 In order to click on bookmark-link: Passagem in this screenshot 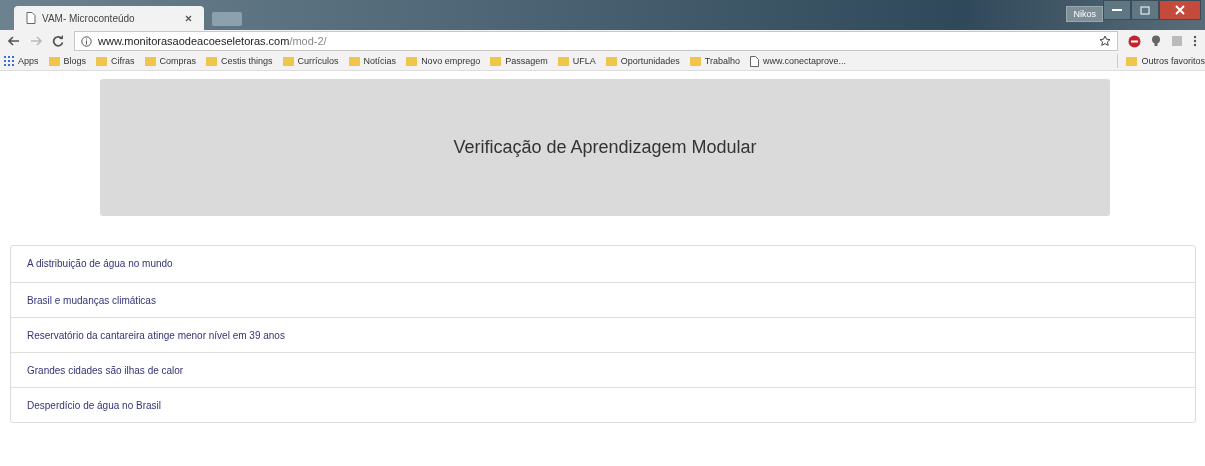, I will do `click(526, 61)`.